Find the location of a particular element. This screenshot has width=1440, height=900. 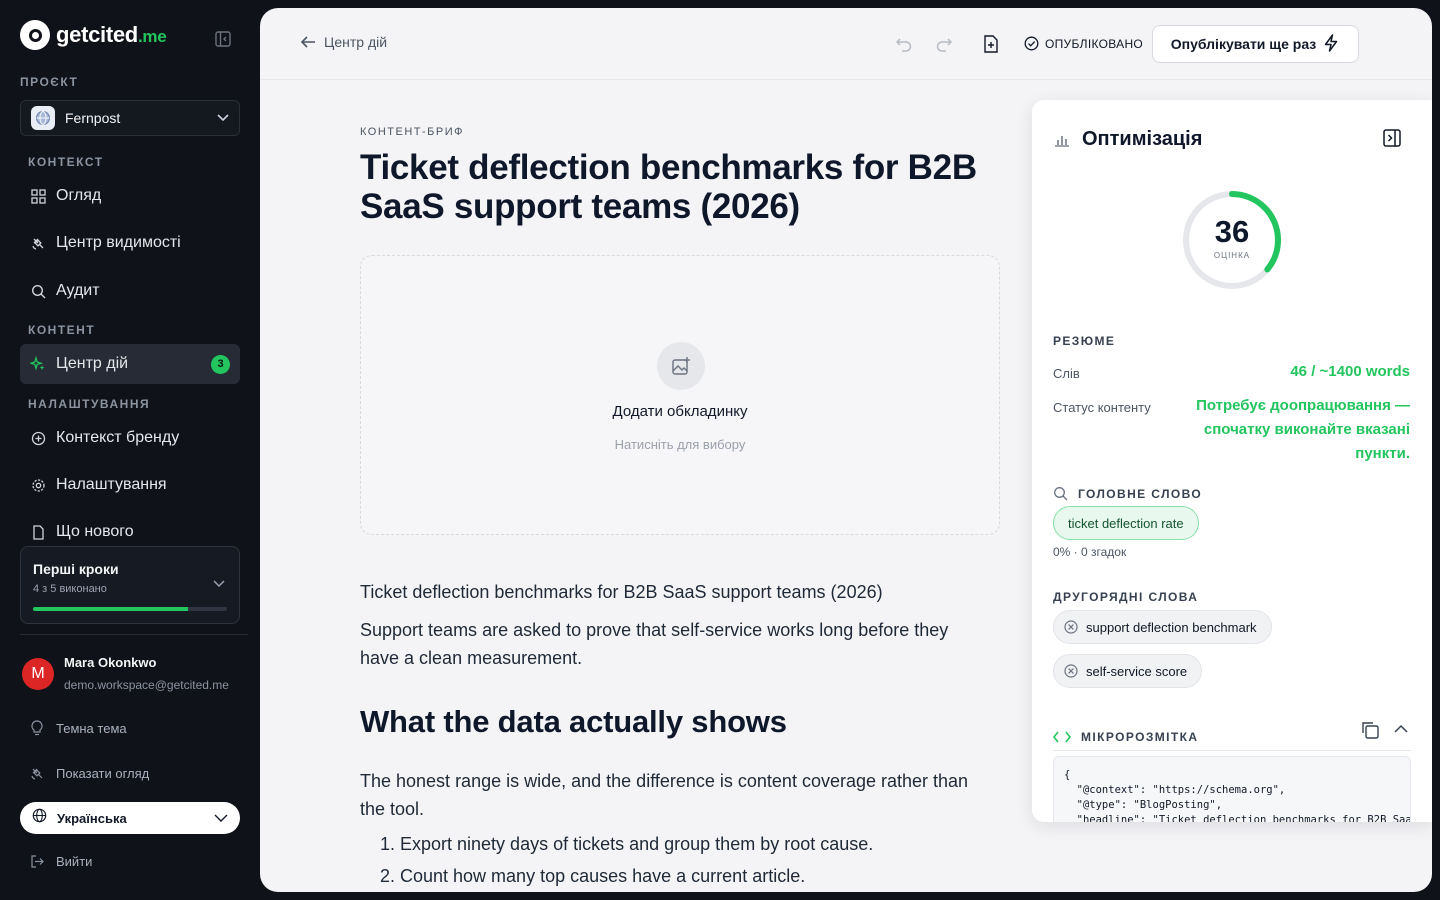

document-kicker: КОНТЕНТ-БРИФ is located at coordinates (412, 132).